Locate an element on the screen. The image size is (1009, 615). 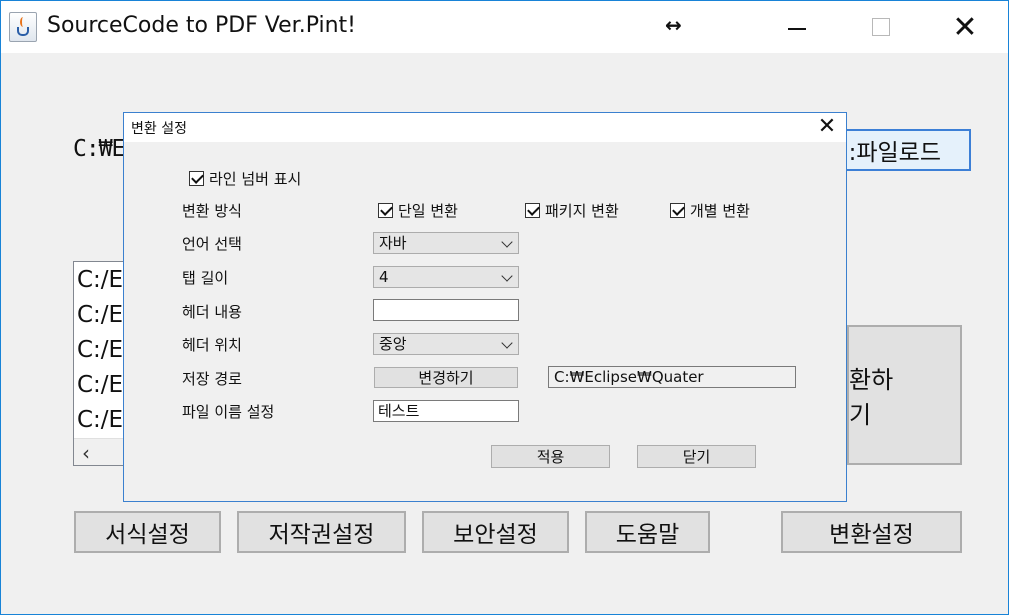
security-settings-button: 보안설정 is located at coordinates (495, 532).